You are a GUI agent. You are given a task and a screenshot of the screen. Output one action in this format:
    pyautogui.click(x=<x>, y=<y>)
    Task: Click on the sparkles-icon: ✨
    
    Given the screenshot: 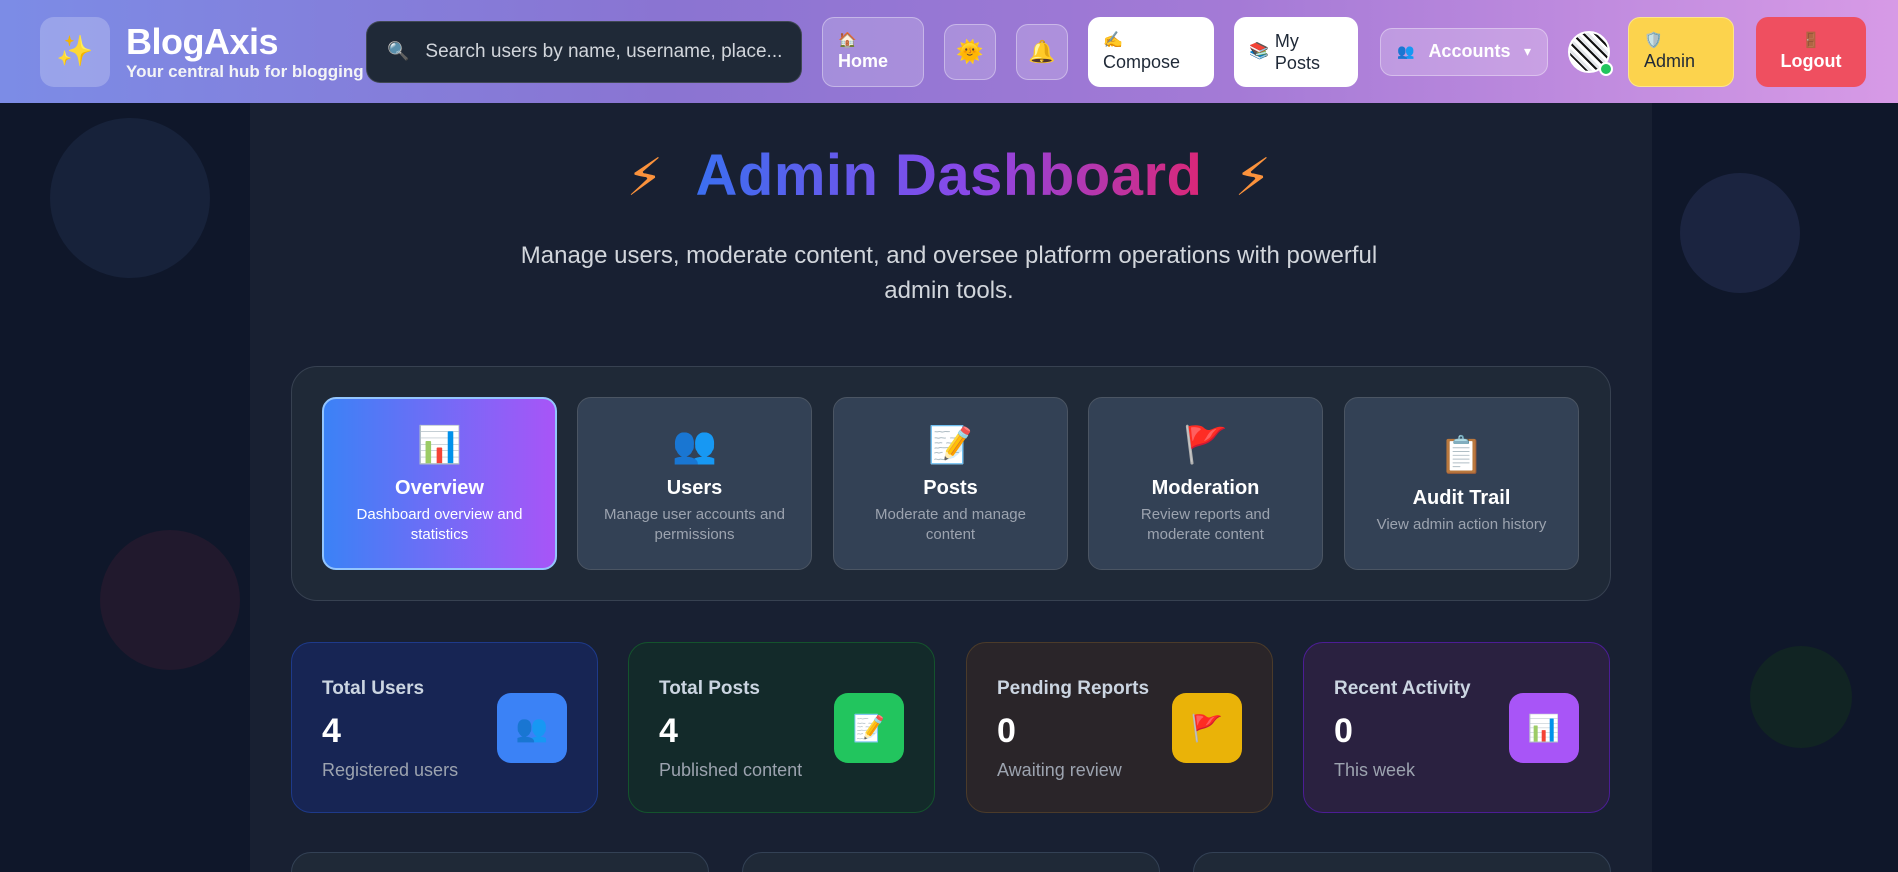 What is the action you would take?
    pyautogui.click(x=75, y=51)
    